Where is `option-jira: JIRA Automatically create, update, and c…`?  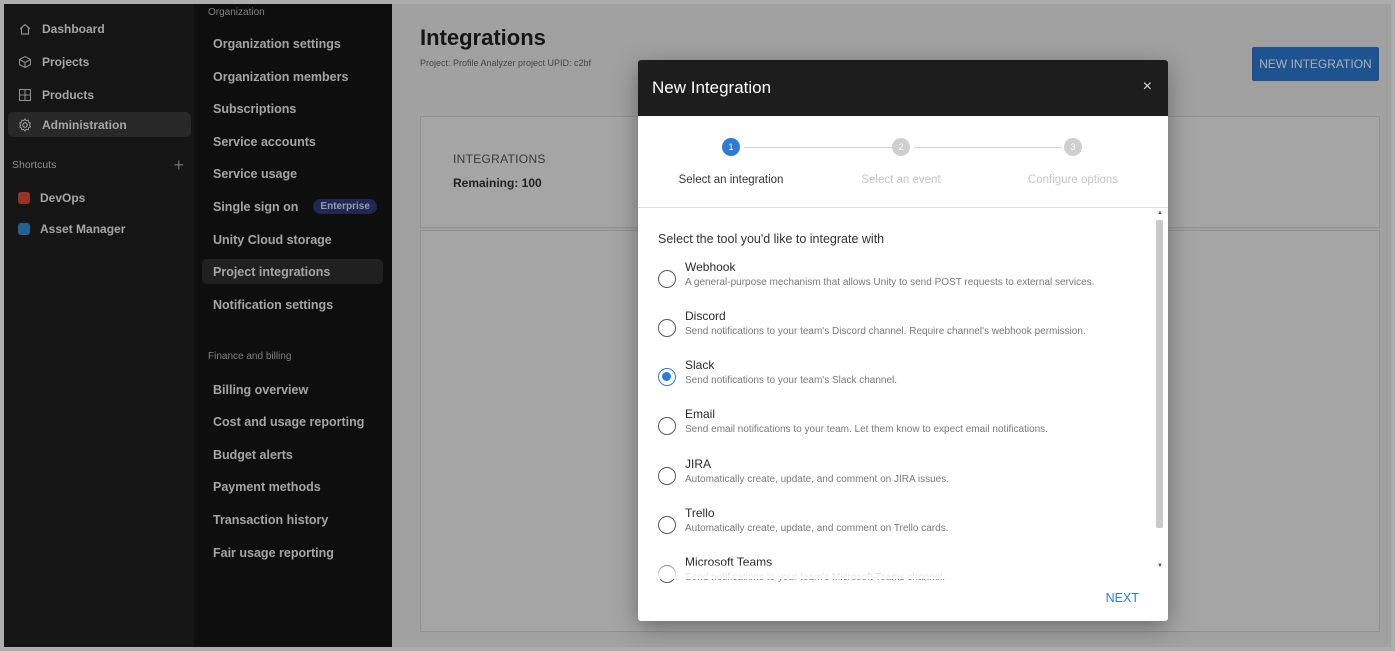
option-jira: JIRA Automatically create, update, and c… is located at coordinates (903, 477).